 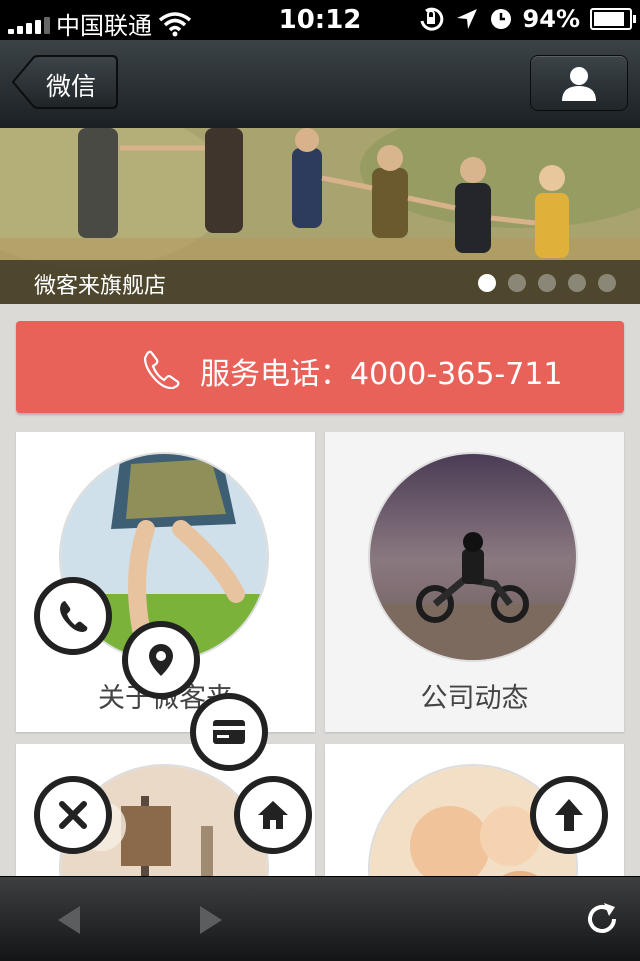 What do you see at coordinates (320, 918) in the screenshot?
I see `browser-toolbar` at bounding box center [320, 918].